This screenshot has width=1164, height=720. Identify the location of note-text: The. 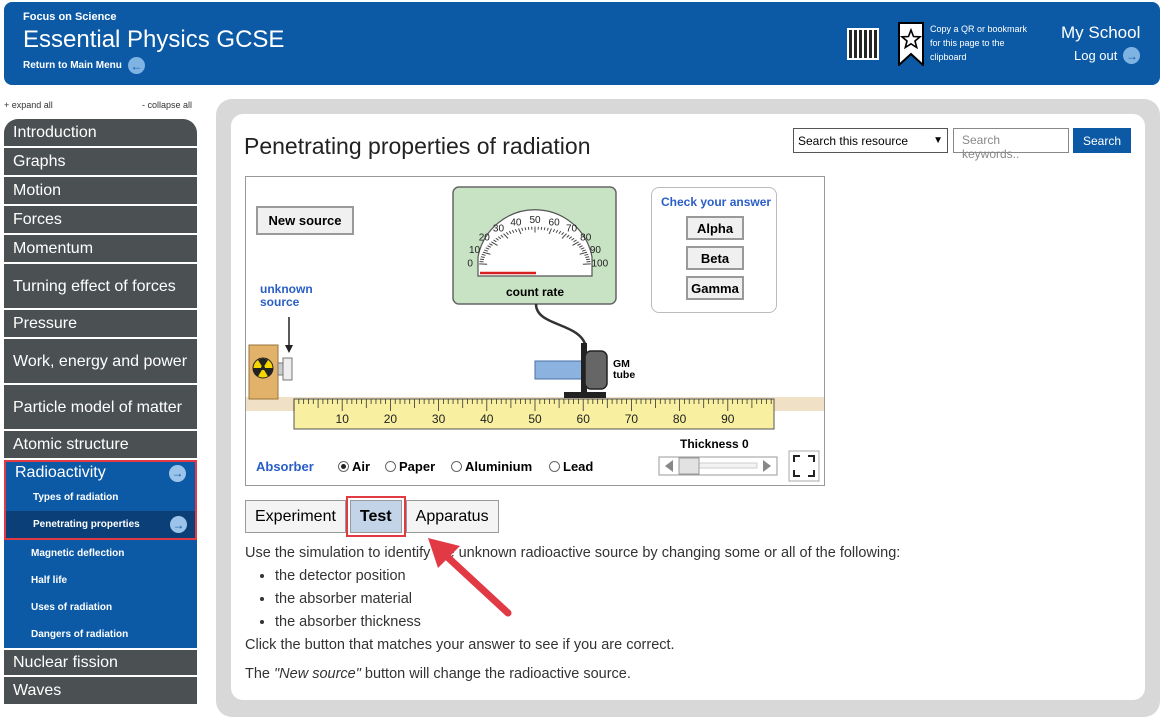
(260, 674).